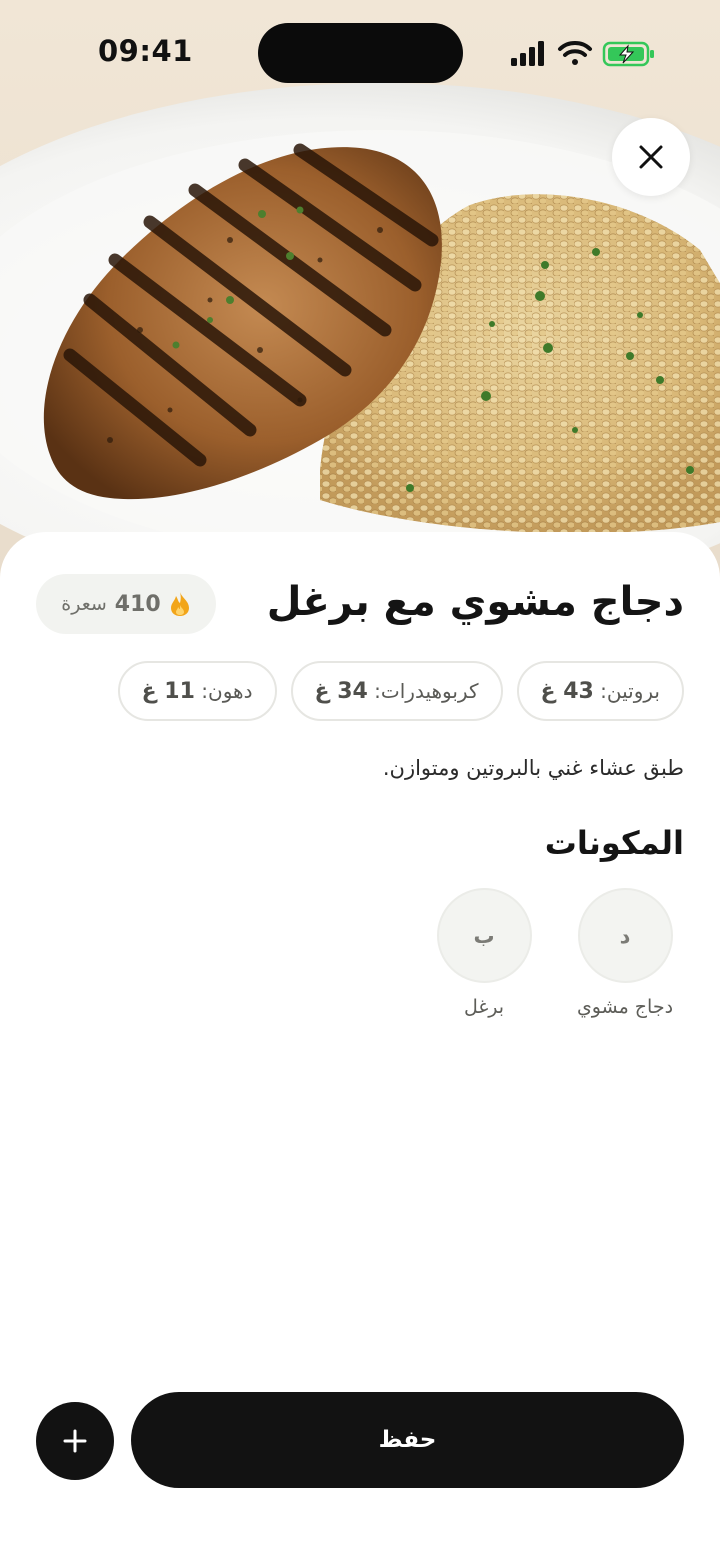 This screenshot has height=1564, width=720. I want to click on macro-carbs: كربوهيدرات: 34 غ, so click(396, 691).